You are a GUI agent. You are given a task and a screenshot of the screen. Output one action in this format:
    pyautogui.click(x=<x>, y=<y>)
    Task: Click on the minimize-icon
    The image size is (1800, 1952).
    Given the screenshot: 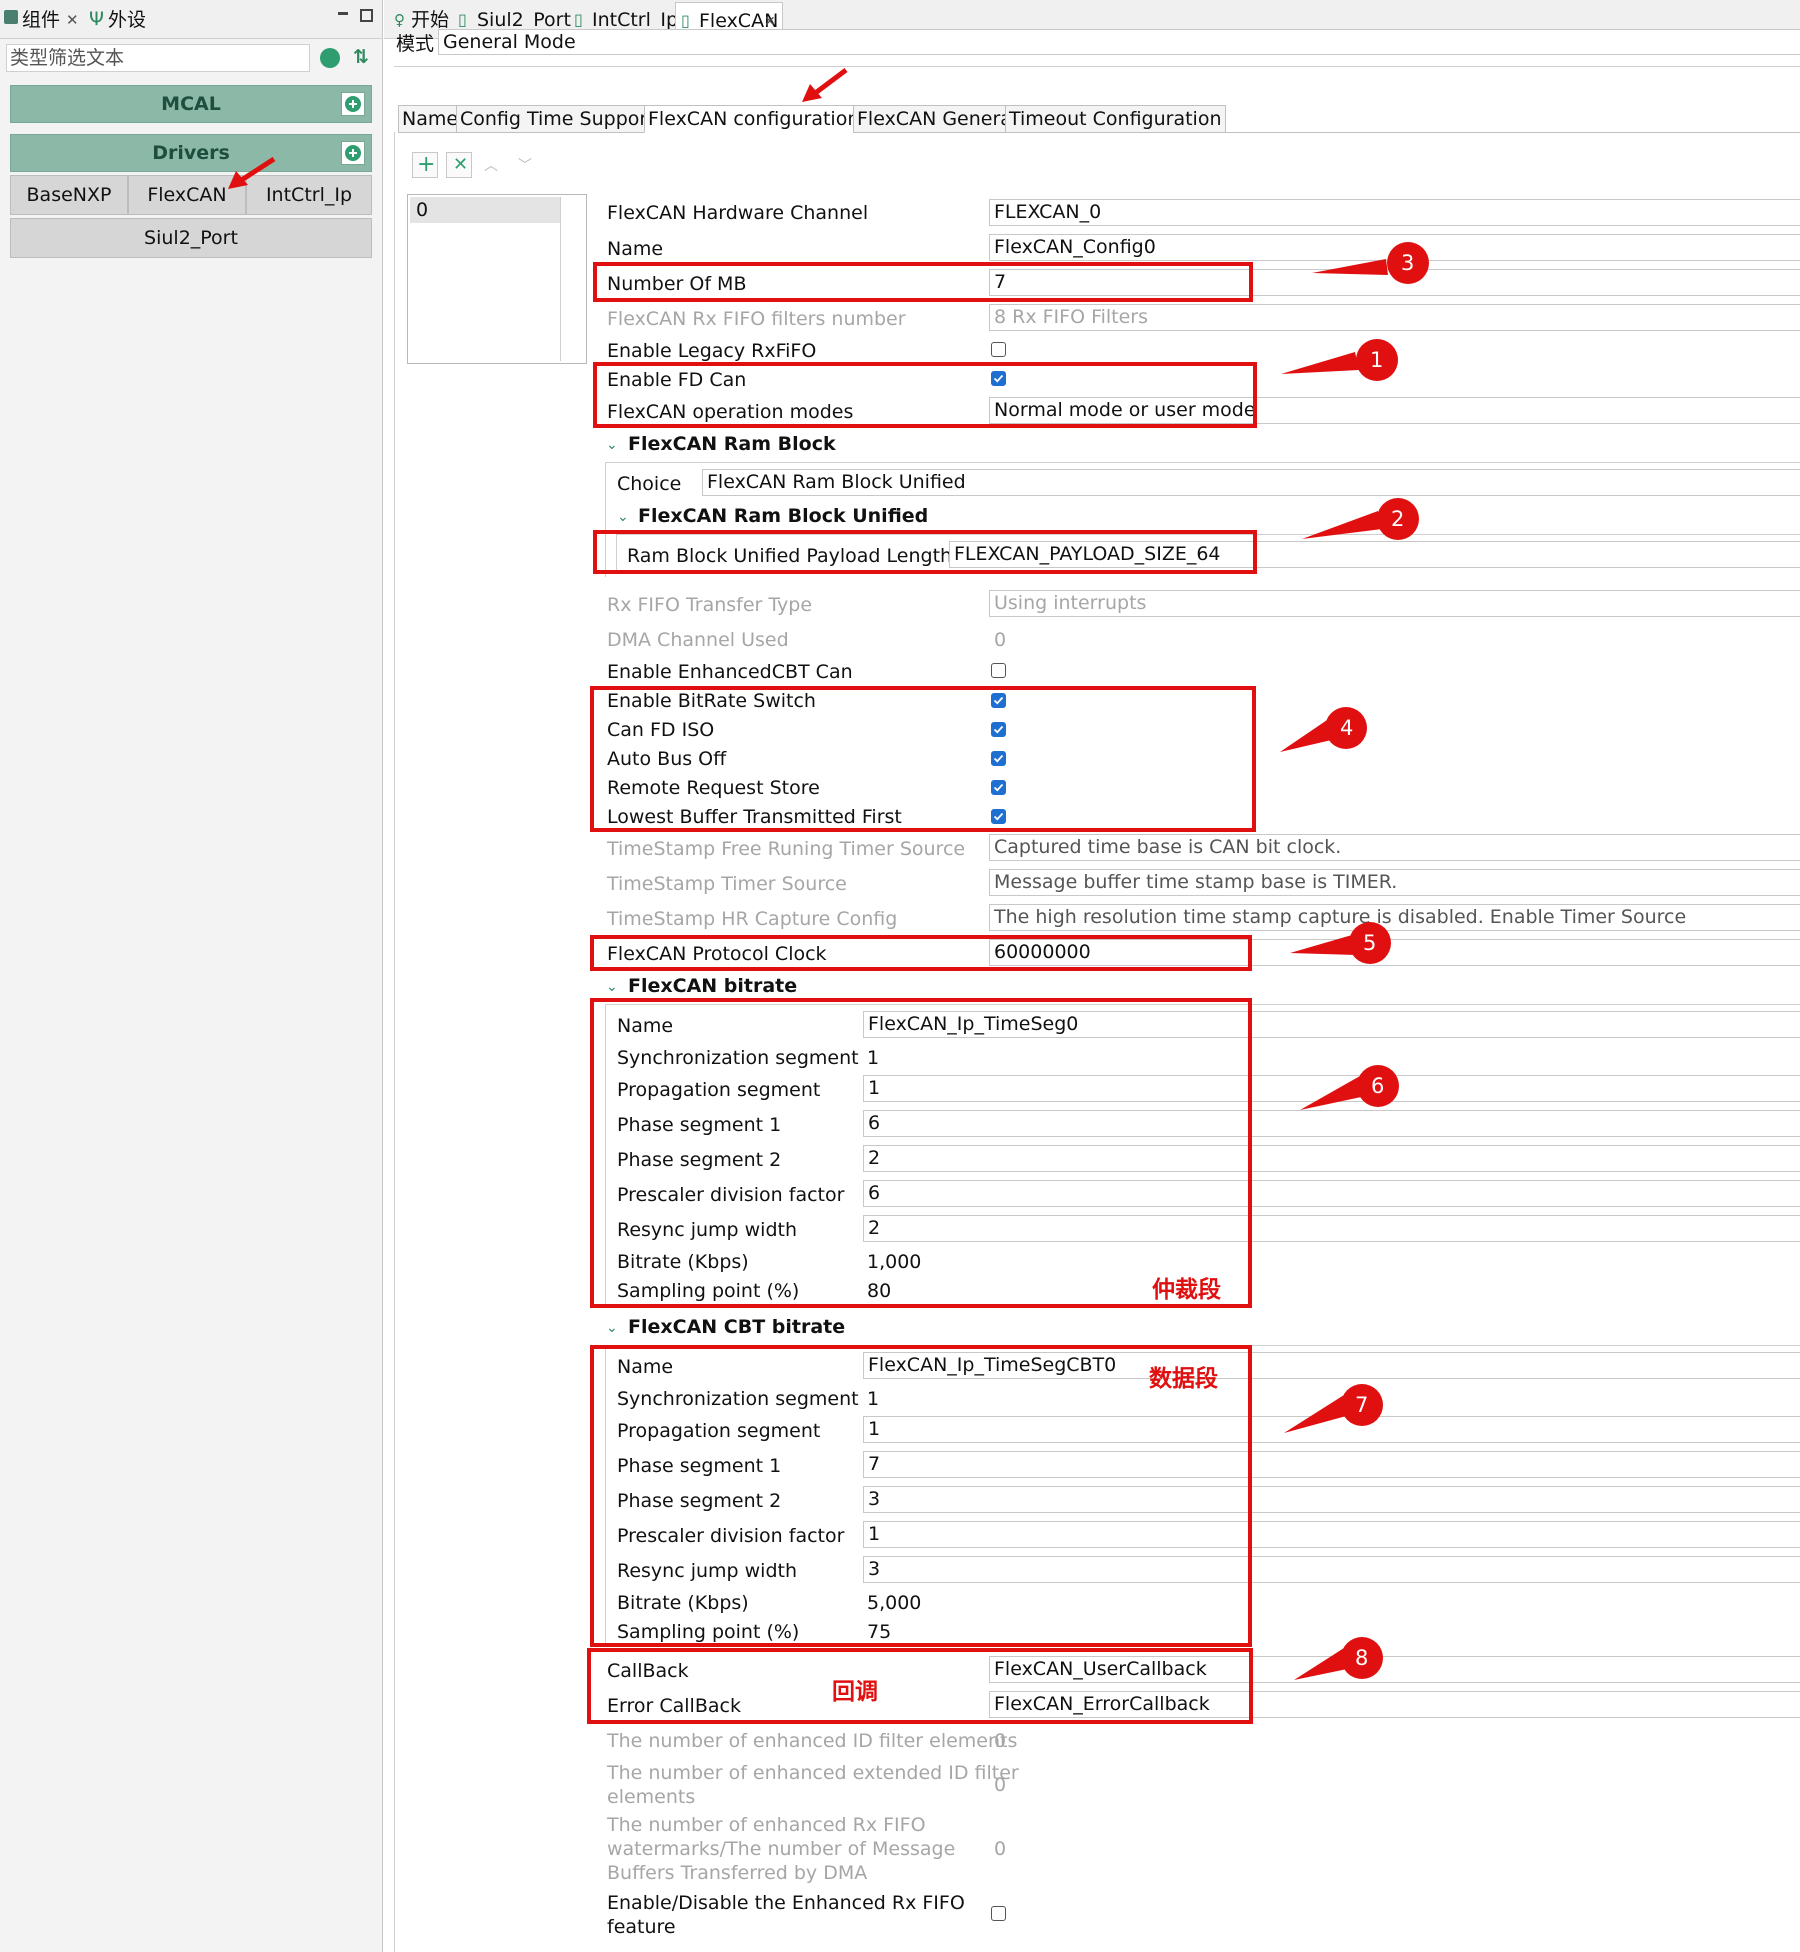 What is the action you would take?
    pyautogui.click(x=343, y=13)
    